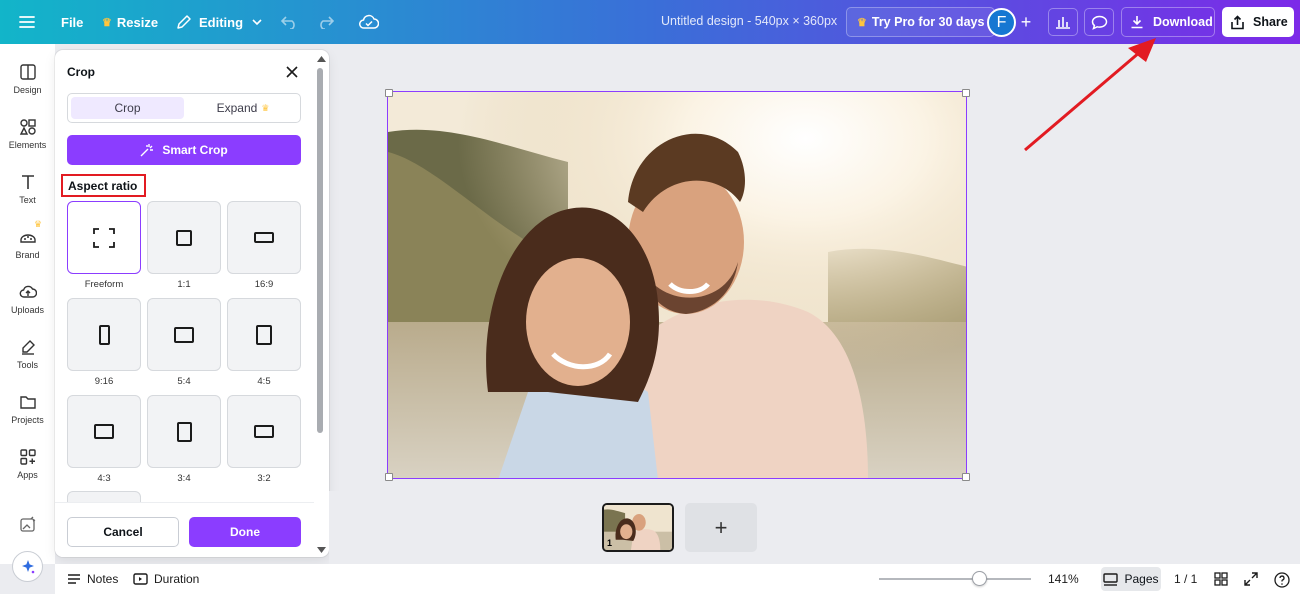 The image size is (1300, 594). I want to click on comment-icon, so click(1099, 22).